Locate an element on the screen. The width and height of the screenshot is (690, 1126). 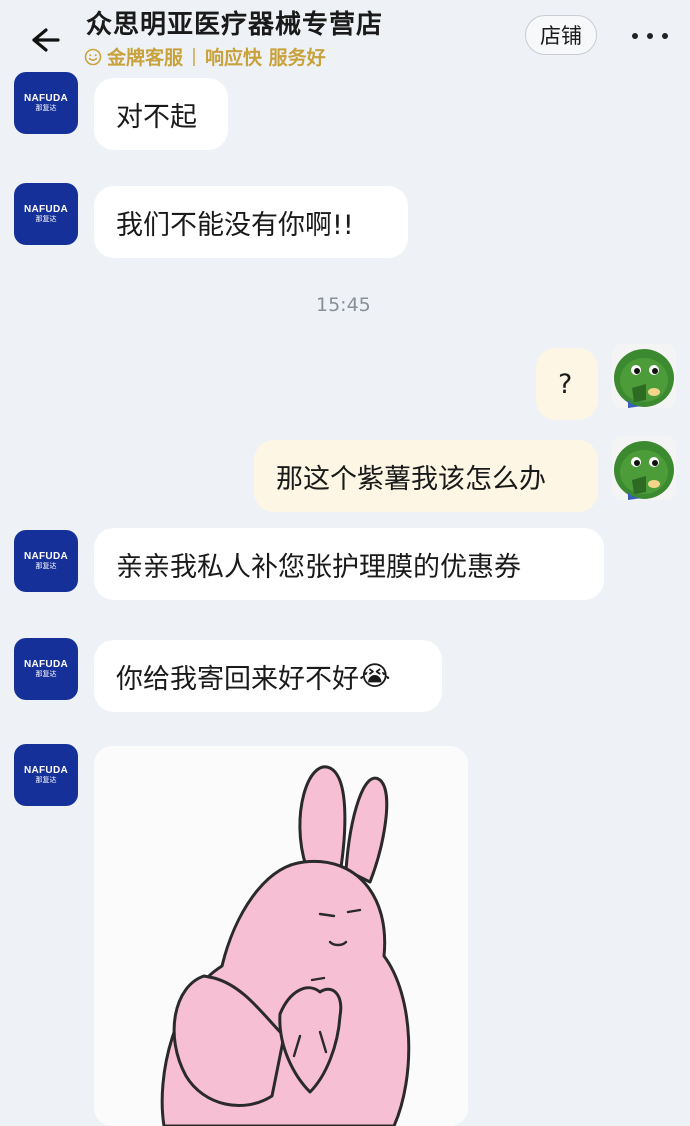
service-badge: 金牌客服 响应快 服务好 is located at coordinates (205, 56).